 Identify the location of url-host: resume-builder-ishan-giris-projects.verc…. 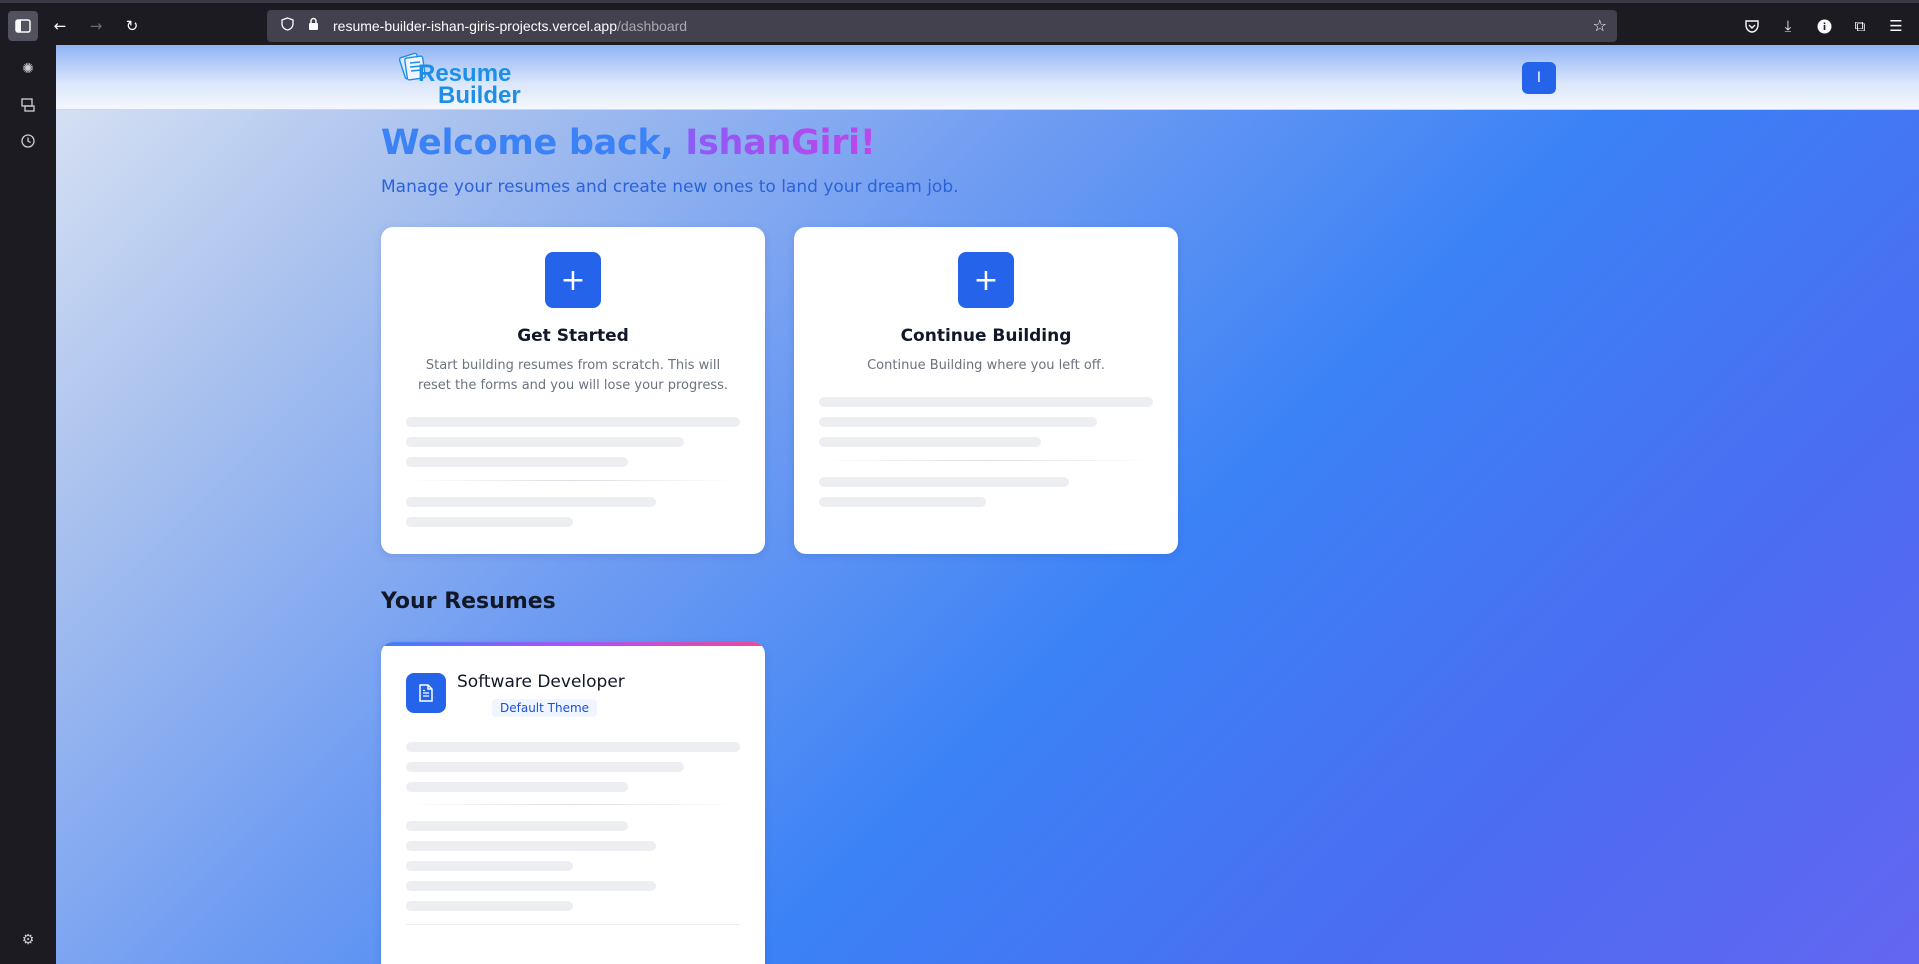
(475, 26).